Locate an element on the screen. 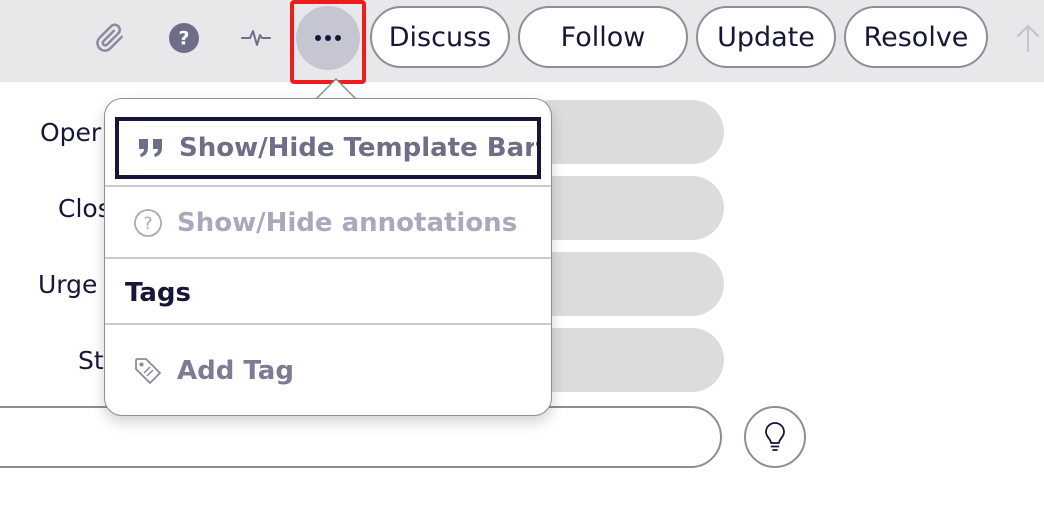  resolve-button: Resolve is located at coordinates (916, 37).